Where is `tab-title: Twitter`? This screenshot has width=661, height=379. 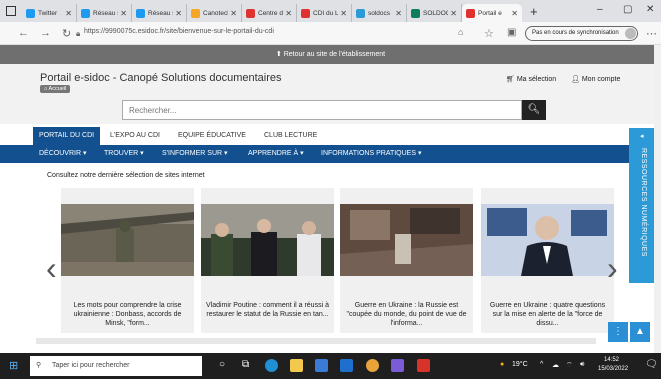
tab-title: Twitter is located at coordinates (48, 13).